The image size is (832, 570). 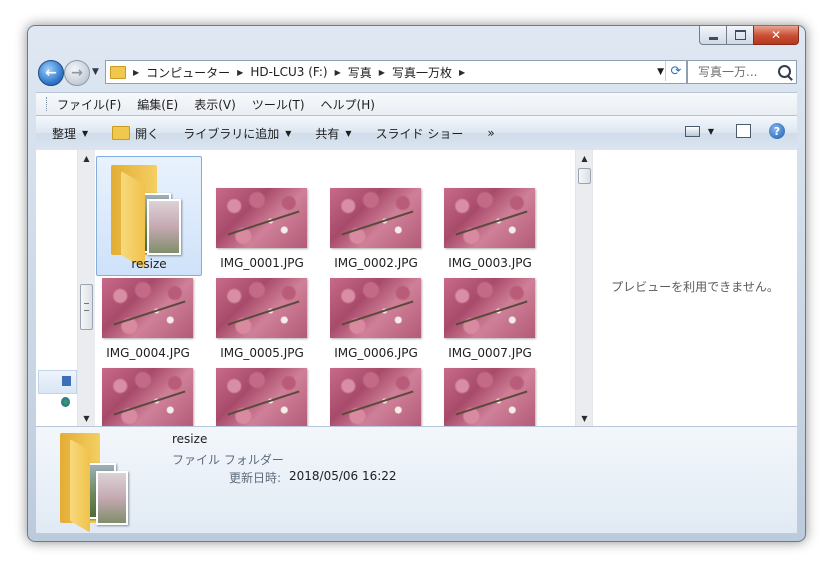 I want to click on maximize-button, so click(x=740, y=35).